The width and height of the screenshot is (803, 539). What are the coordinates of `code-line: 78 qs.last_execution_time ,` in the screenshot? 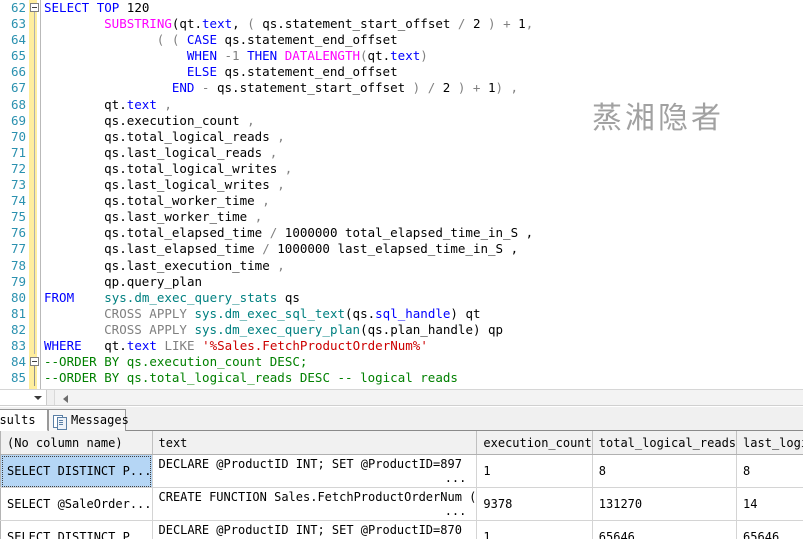 It's located at (401, 266).